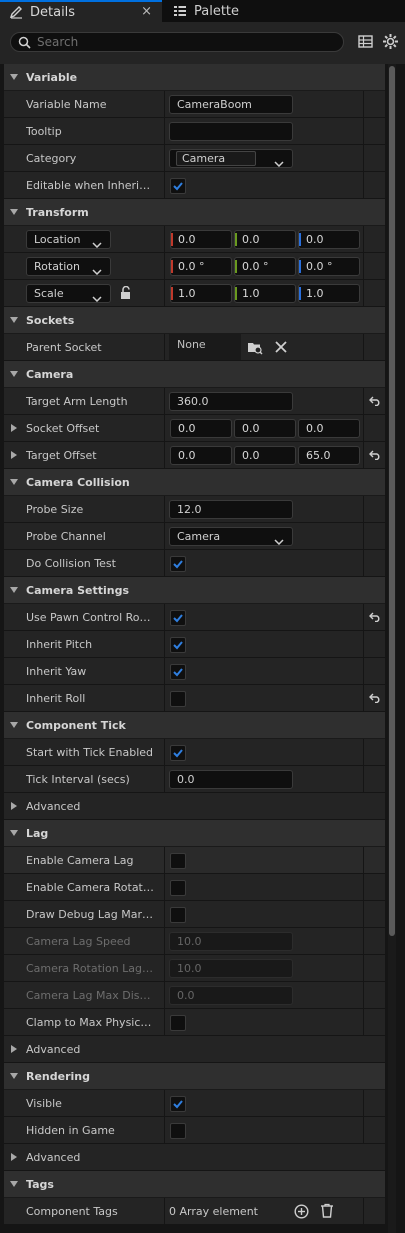 Image resolution: width=405 pixels, height=1233 pixels. Describe the element at coordinates (329, 293) in the screenshot. I see `scale-z-field: 1.0` at that location.